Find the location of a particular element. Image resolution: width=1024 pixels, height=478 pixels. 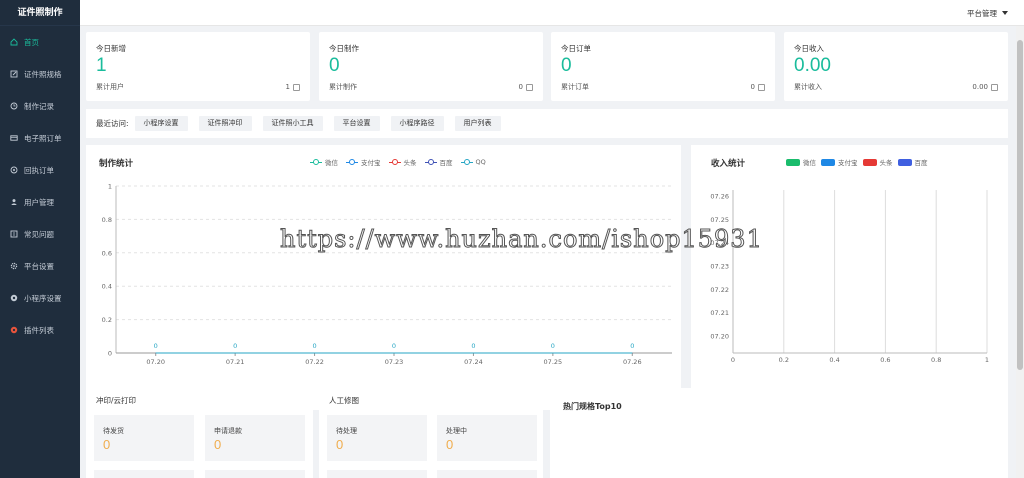

user-icon is located at coordinates (296, 87).